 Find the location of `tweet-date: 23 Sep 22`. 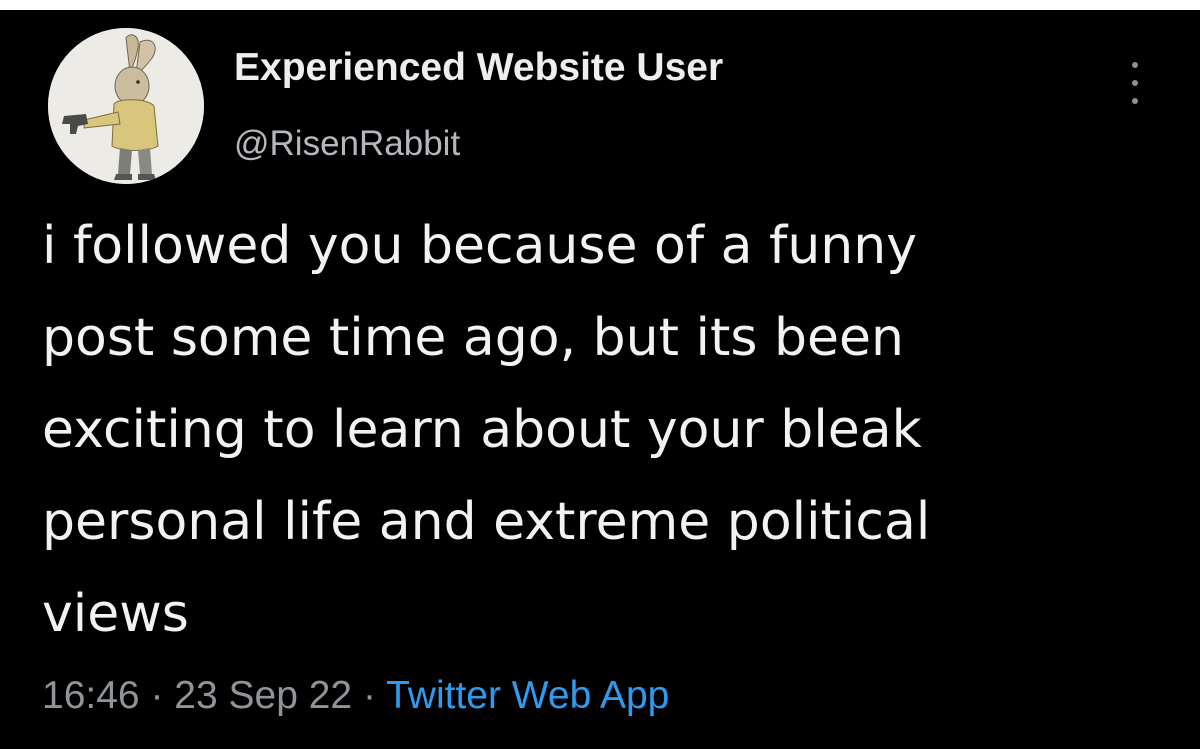

tweet-date: 23 Sep 22 is located at coordinates (263, 695).